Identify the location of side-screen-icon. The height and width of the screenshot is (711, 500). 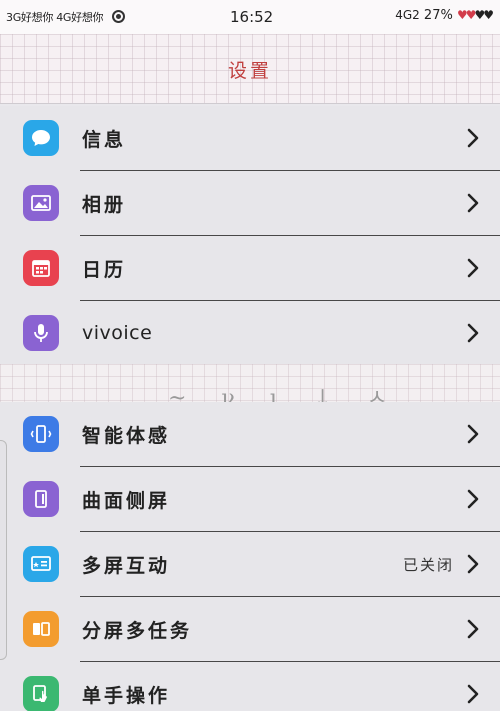
(41, 499).